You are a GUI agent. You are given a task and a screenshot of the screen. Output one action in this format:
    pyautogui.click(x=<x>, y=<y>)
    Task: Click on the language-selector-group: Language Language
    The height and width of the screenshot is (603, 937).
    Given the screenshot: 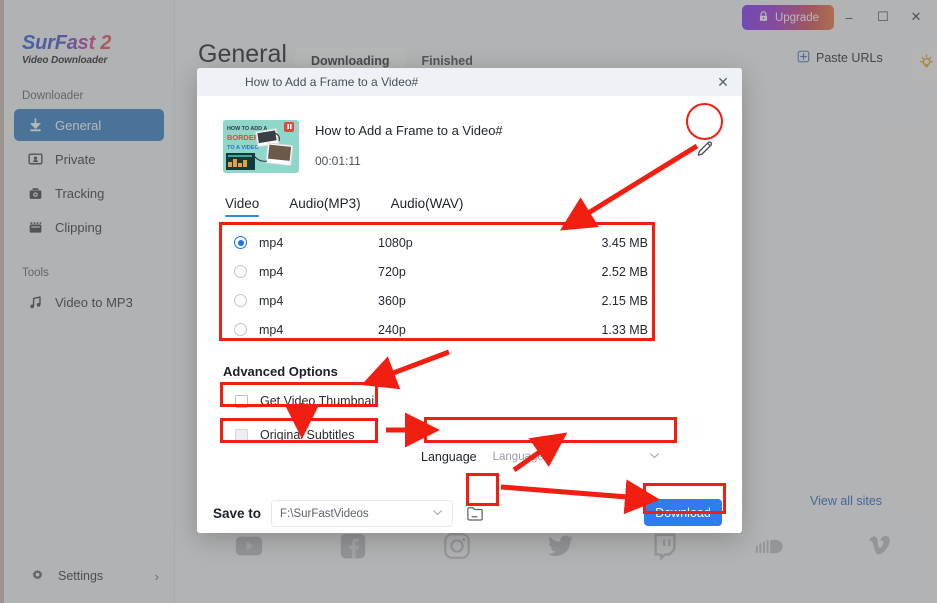 What is the action you would take?
    pyautogui.click(x=545, y=456)
    